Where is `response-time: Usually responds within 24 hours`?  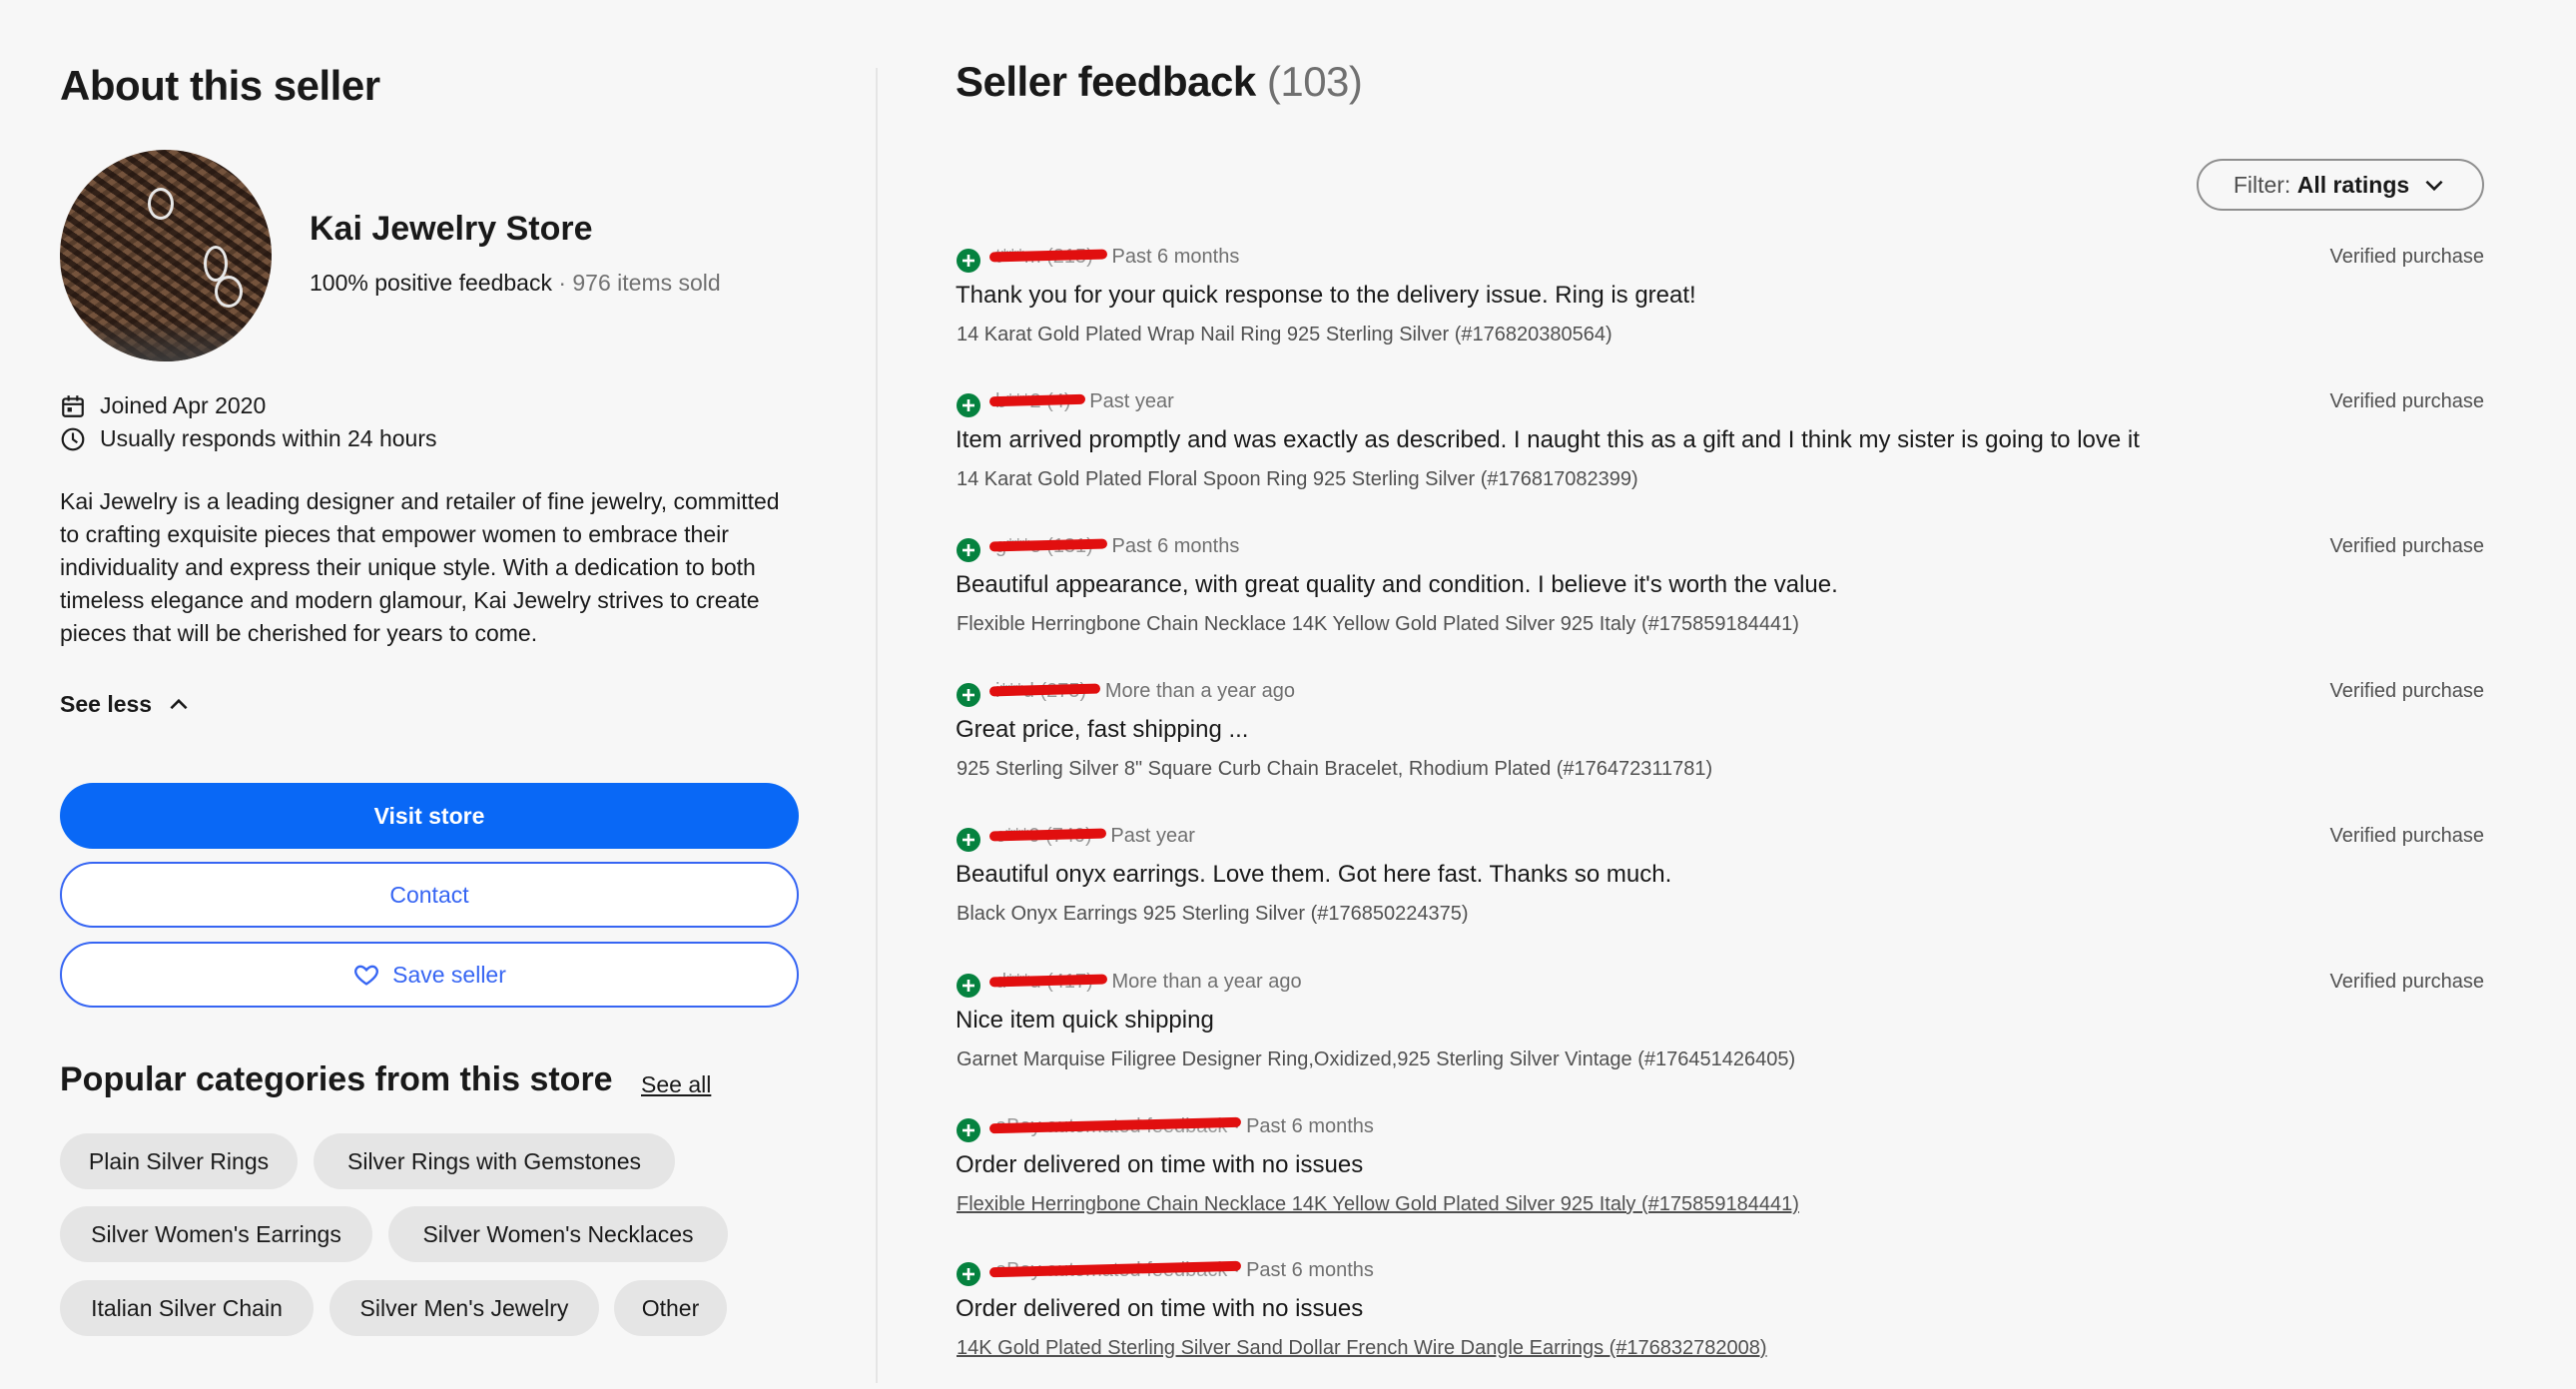 response-time: Usually responds within 24 hours is located at coordinates (268, 438).